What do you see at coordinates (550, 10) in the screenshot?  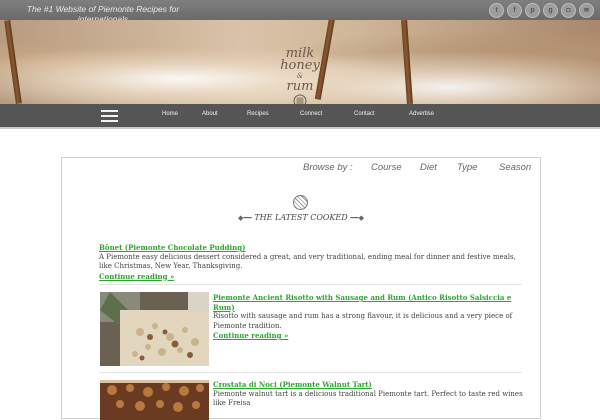 I see `google-plus-icon: g` at bounding box center [550, 10].